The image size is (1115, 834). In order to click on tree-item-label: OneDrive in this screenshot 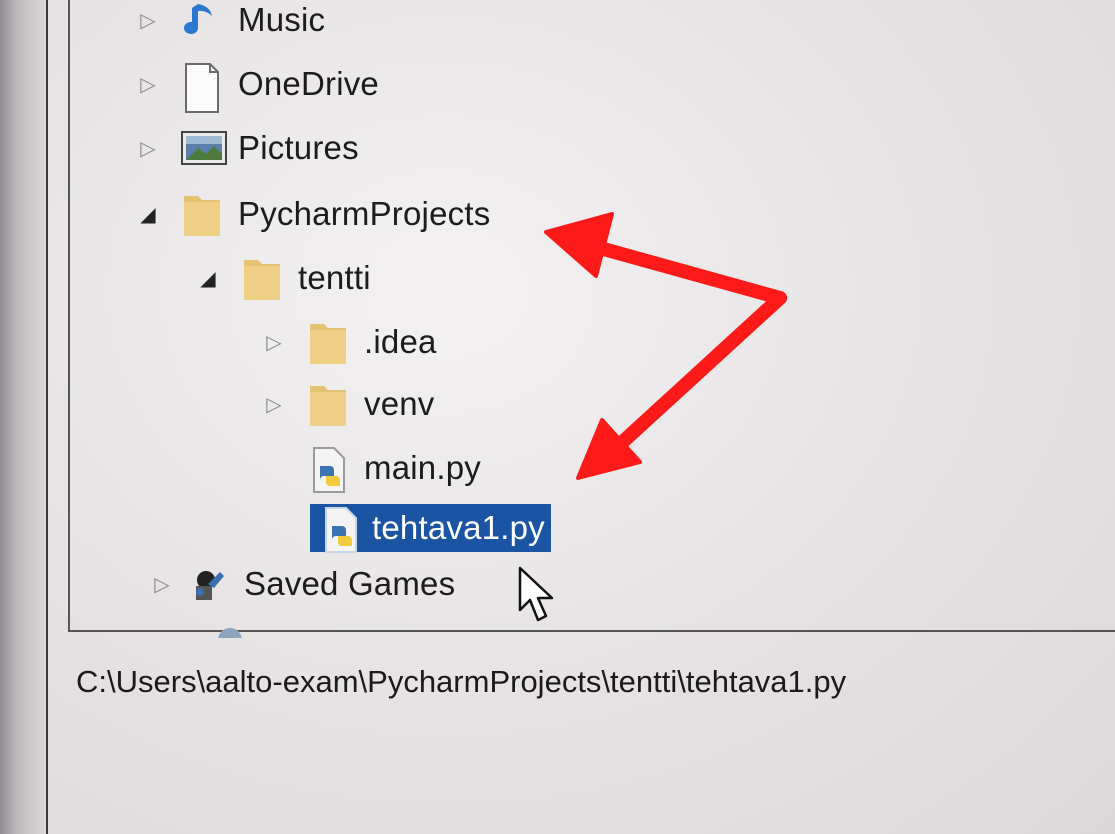, I will do `click(308, 83)`.